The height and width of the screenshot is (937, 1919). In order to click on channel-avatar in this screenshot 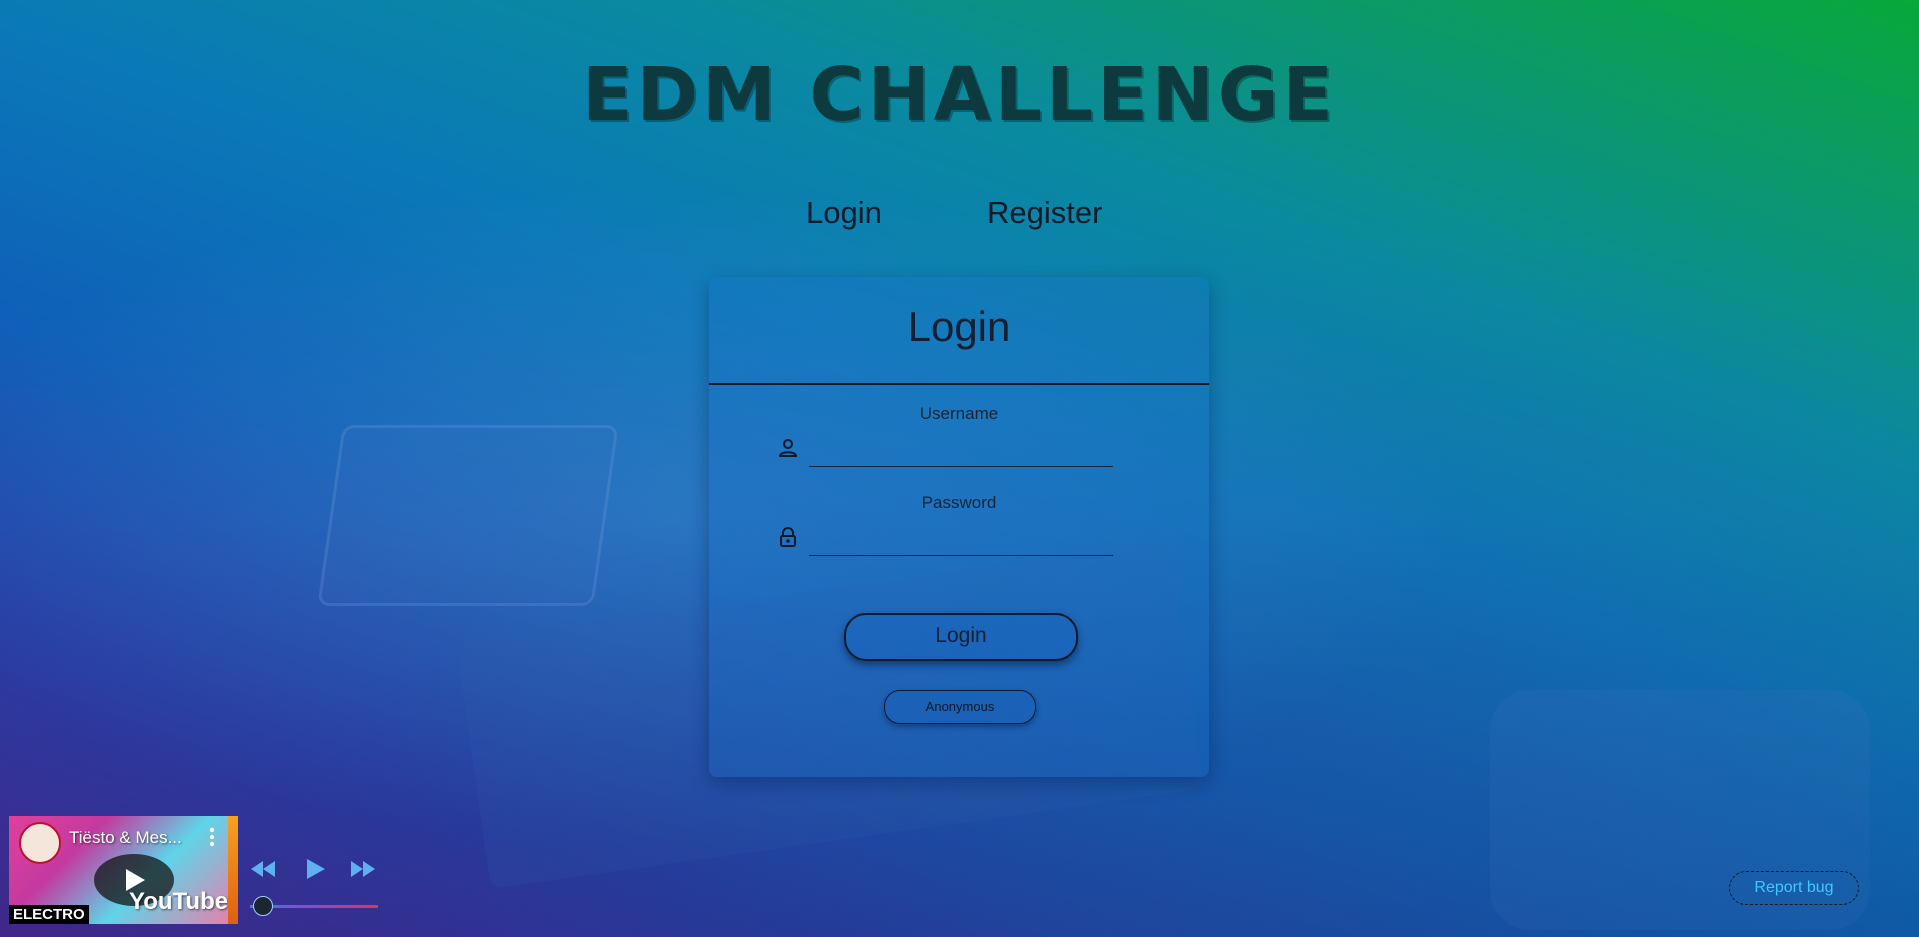, I will do `click(40, 843)`.